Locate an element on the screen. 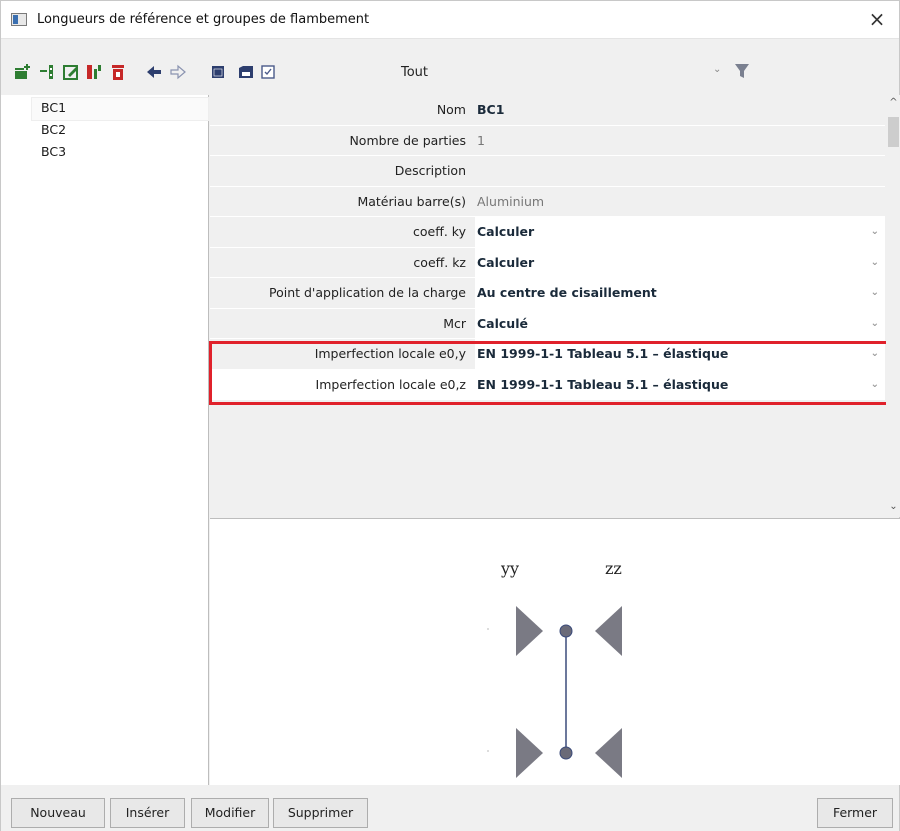 The height and width of the screenshot is (831, 900). property-row-ky: coeff. ky Calculer ⌄ is located at coordinates (547, 232).